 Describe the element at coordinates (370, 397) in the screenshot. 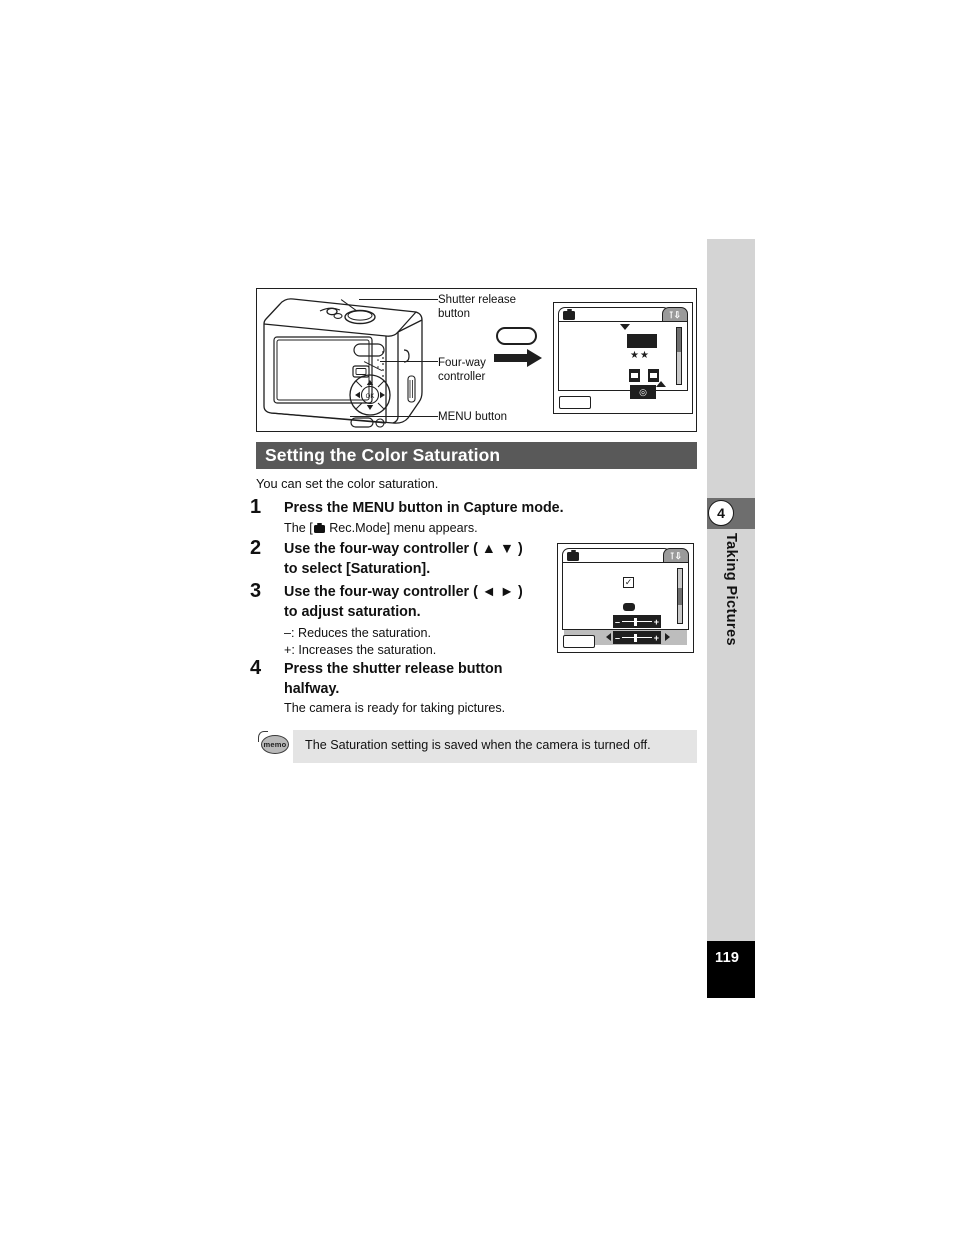

I see `svg-text: OK` at that location.